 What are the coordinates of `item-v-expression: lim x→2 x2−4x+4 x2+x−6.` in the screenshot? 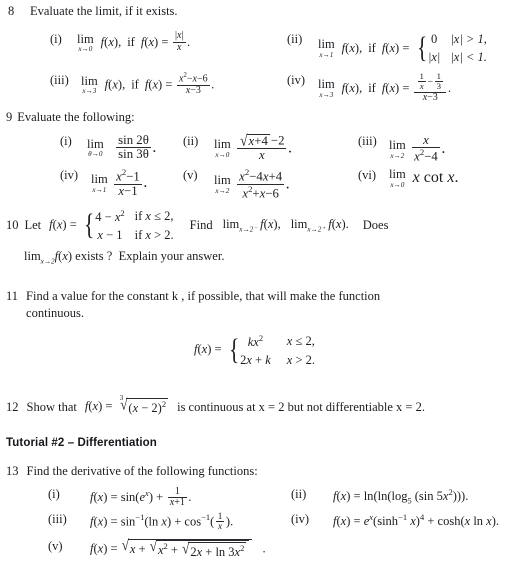 It's located at (252, 183).